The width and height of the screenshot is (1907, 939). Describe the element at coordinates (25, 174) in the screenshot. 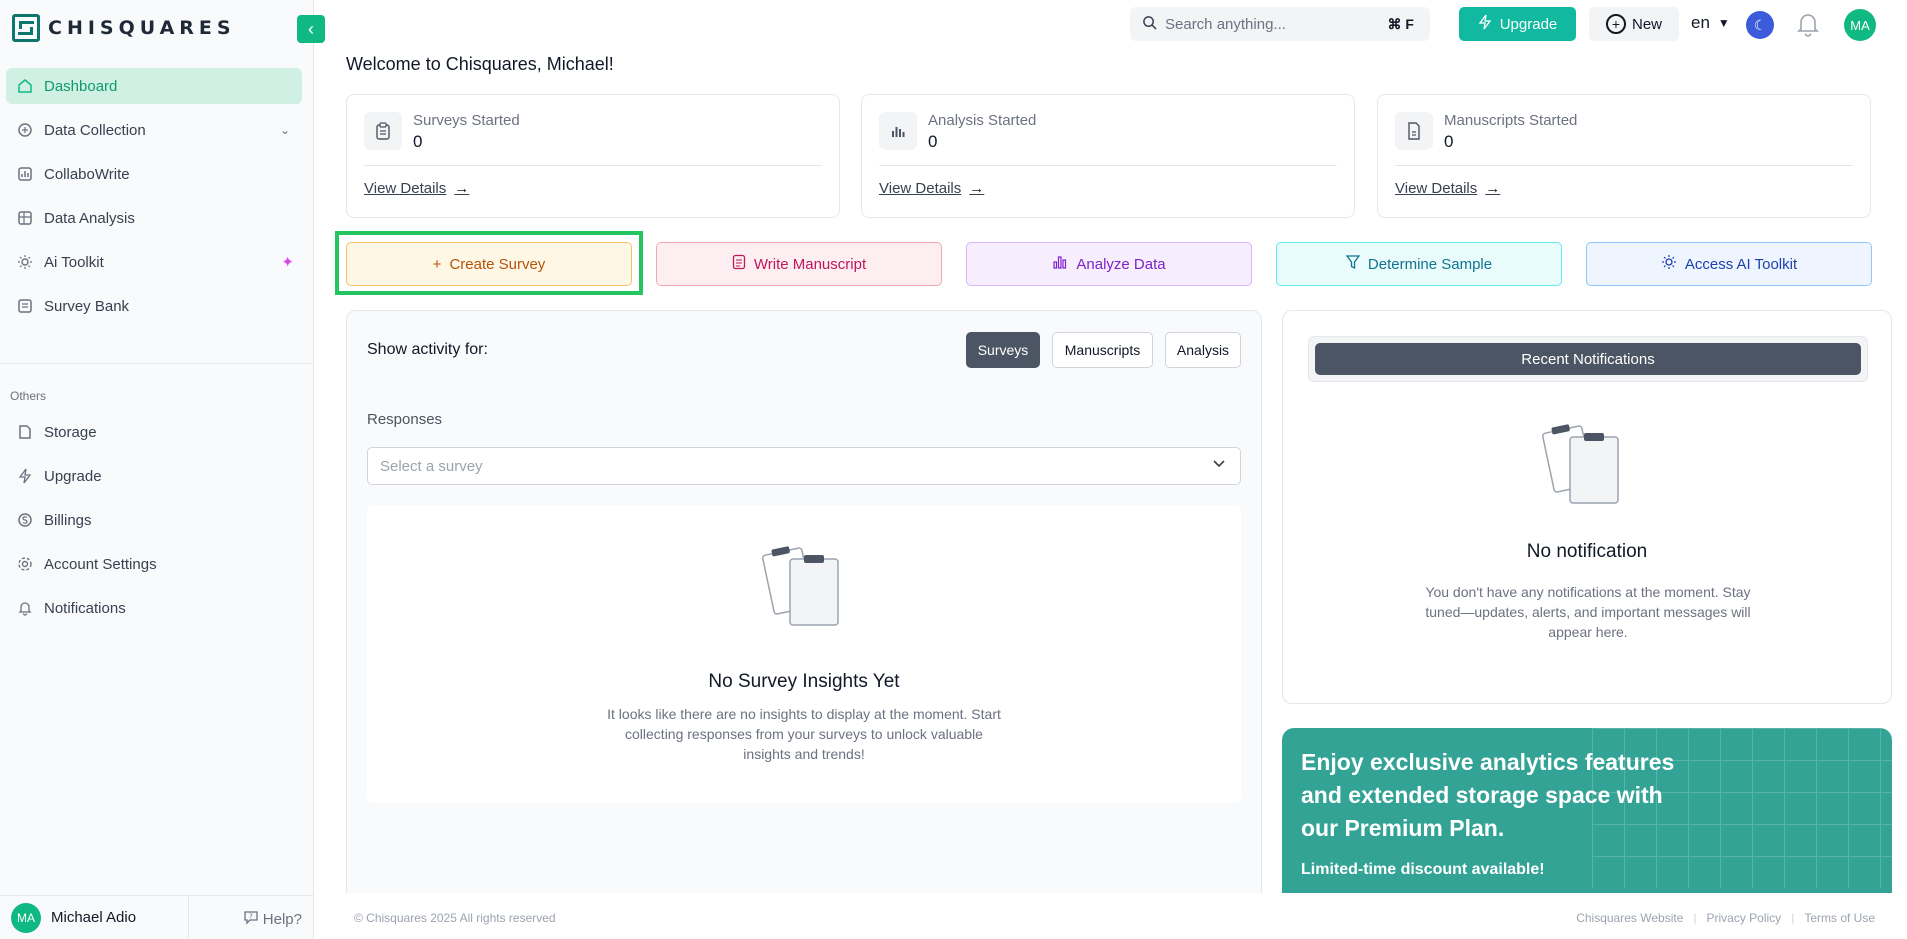

I see `collabowrite-icon` at that location.